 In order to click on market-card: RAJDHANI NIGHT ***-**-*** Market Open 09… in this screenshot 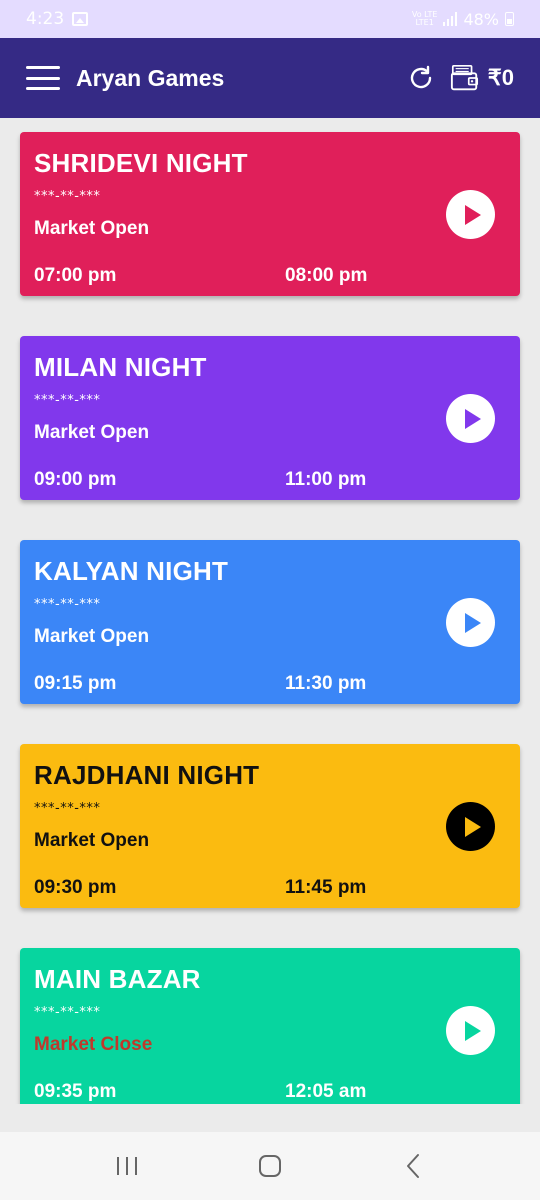, I will do `click(270, 826)`.